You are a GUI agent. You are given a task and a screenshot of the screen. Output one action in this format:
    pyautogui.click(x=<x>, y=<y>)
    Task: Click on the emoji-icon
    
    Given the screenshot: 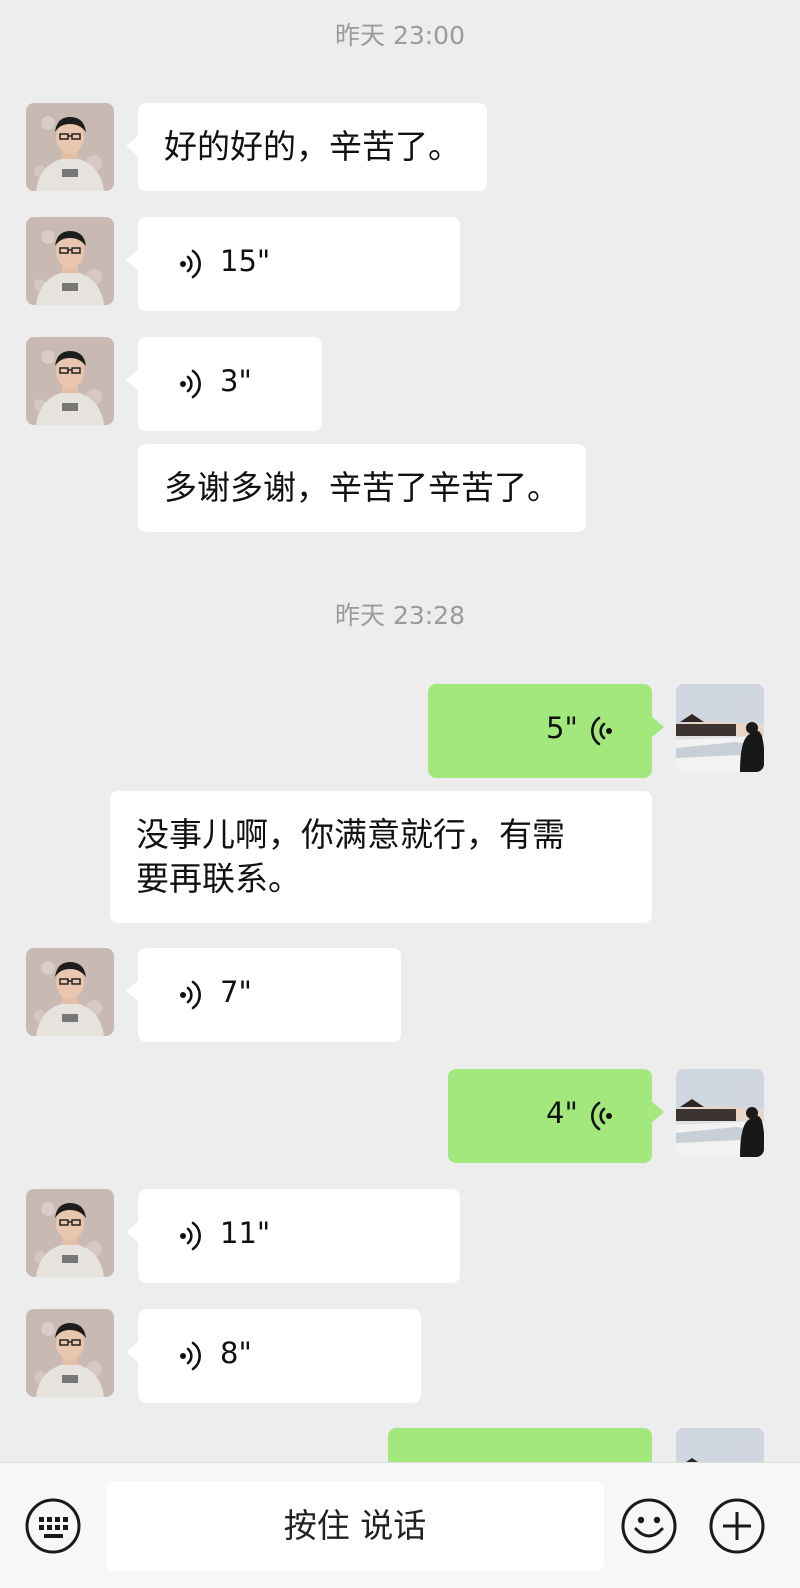 What is the action you would take?
    pyautogui.click(x=649, y=1526)
    